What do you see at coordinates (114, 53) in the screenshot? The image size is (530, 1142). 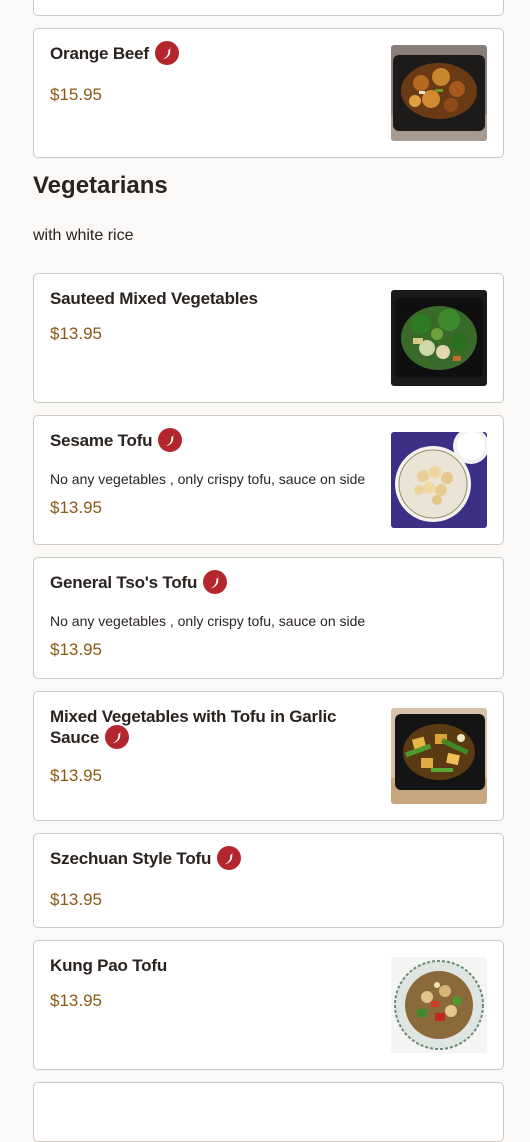 I see `menu-item-name: Orange Beef` at bounding box center [114, 53].